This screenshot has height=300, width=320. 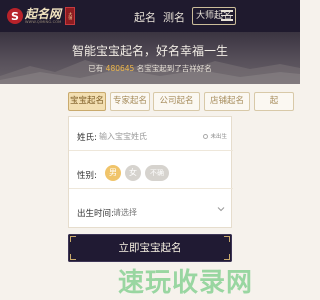 What do you see at coordinates (130, 101) in the screenshot?
I see `tab-expert-naming: 专家起名` at bounding box center [130, 101].